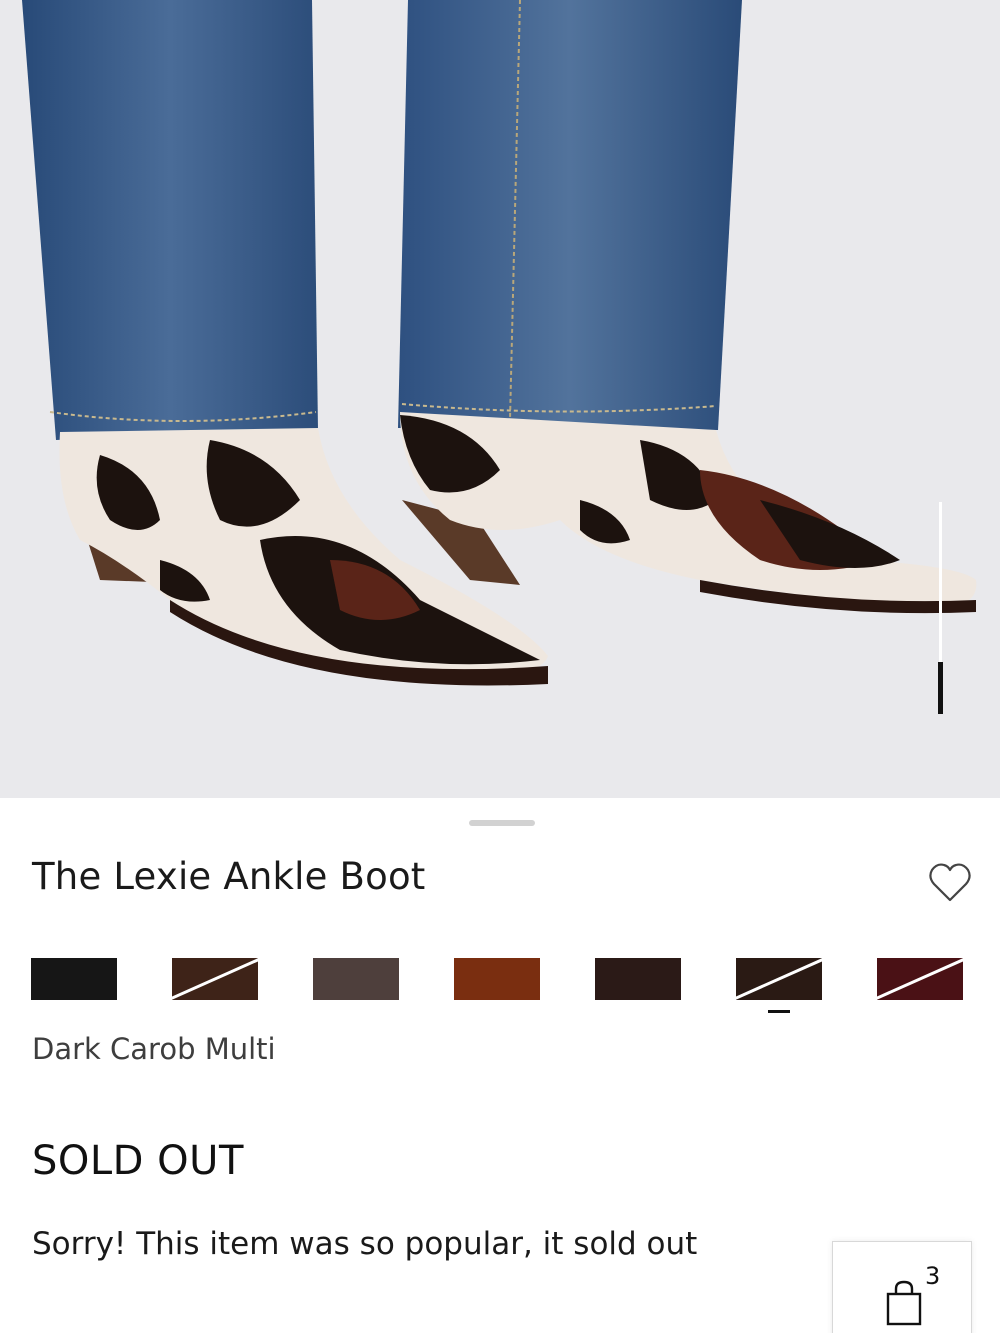 This screenshot has height=1333, width=1000. What do you see at coordinates (950, 882) in the screenshot?
I see `heart-icon` at bounding box center [950, 882].